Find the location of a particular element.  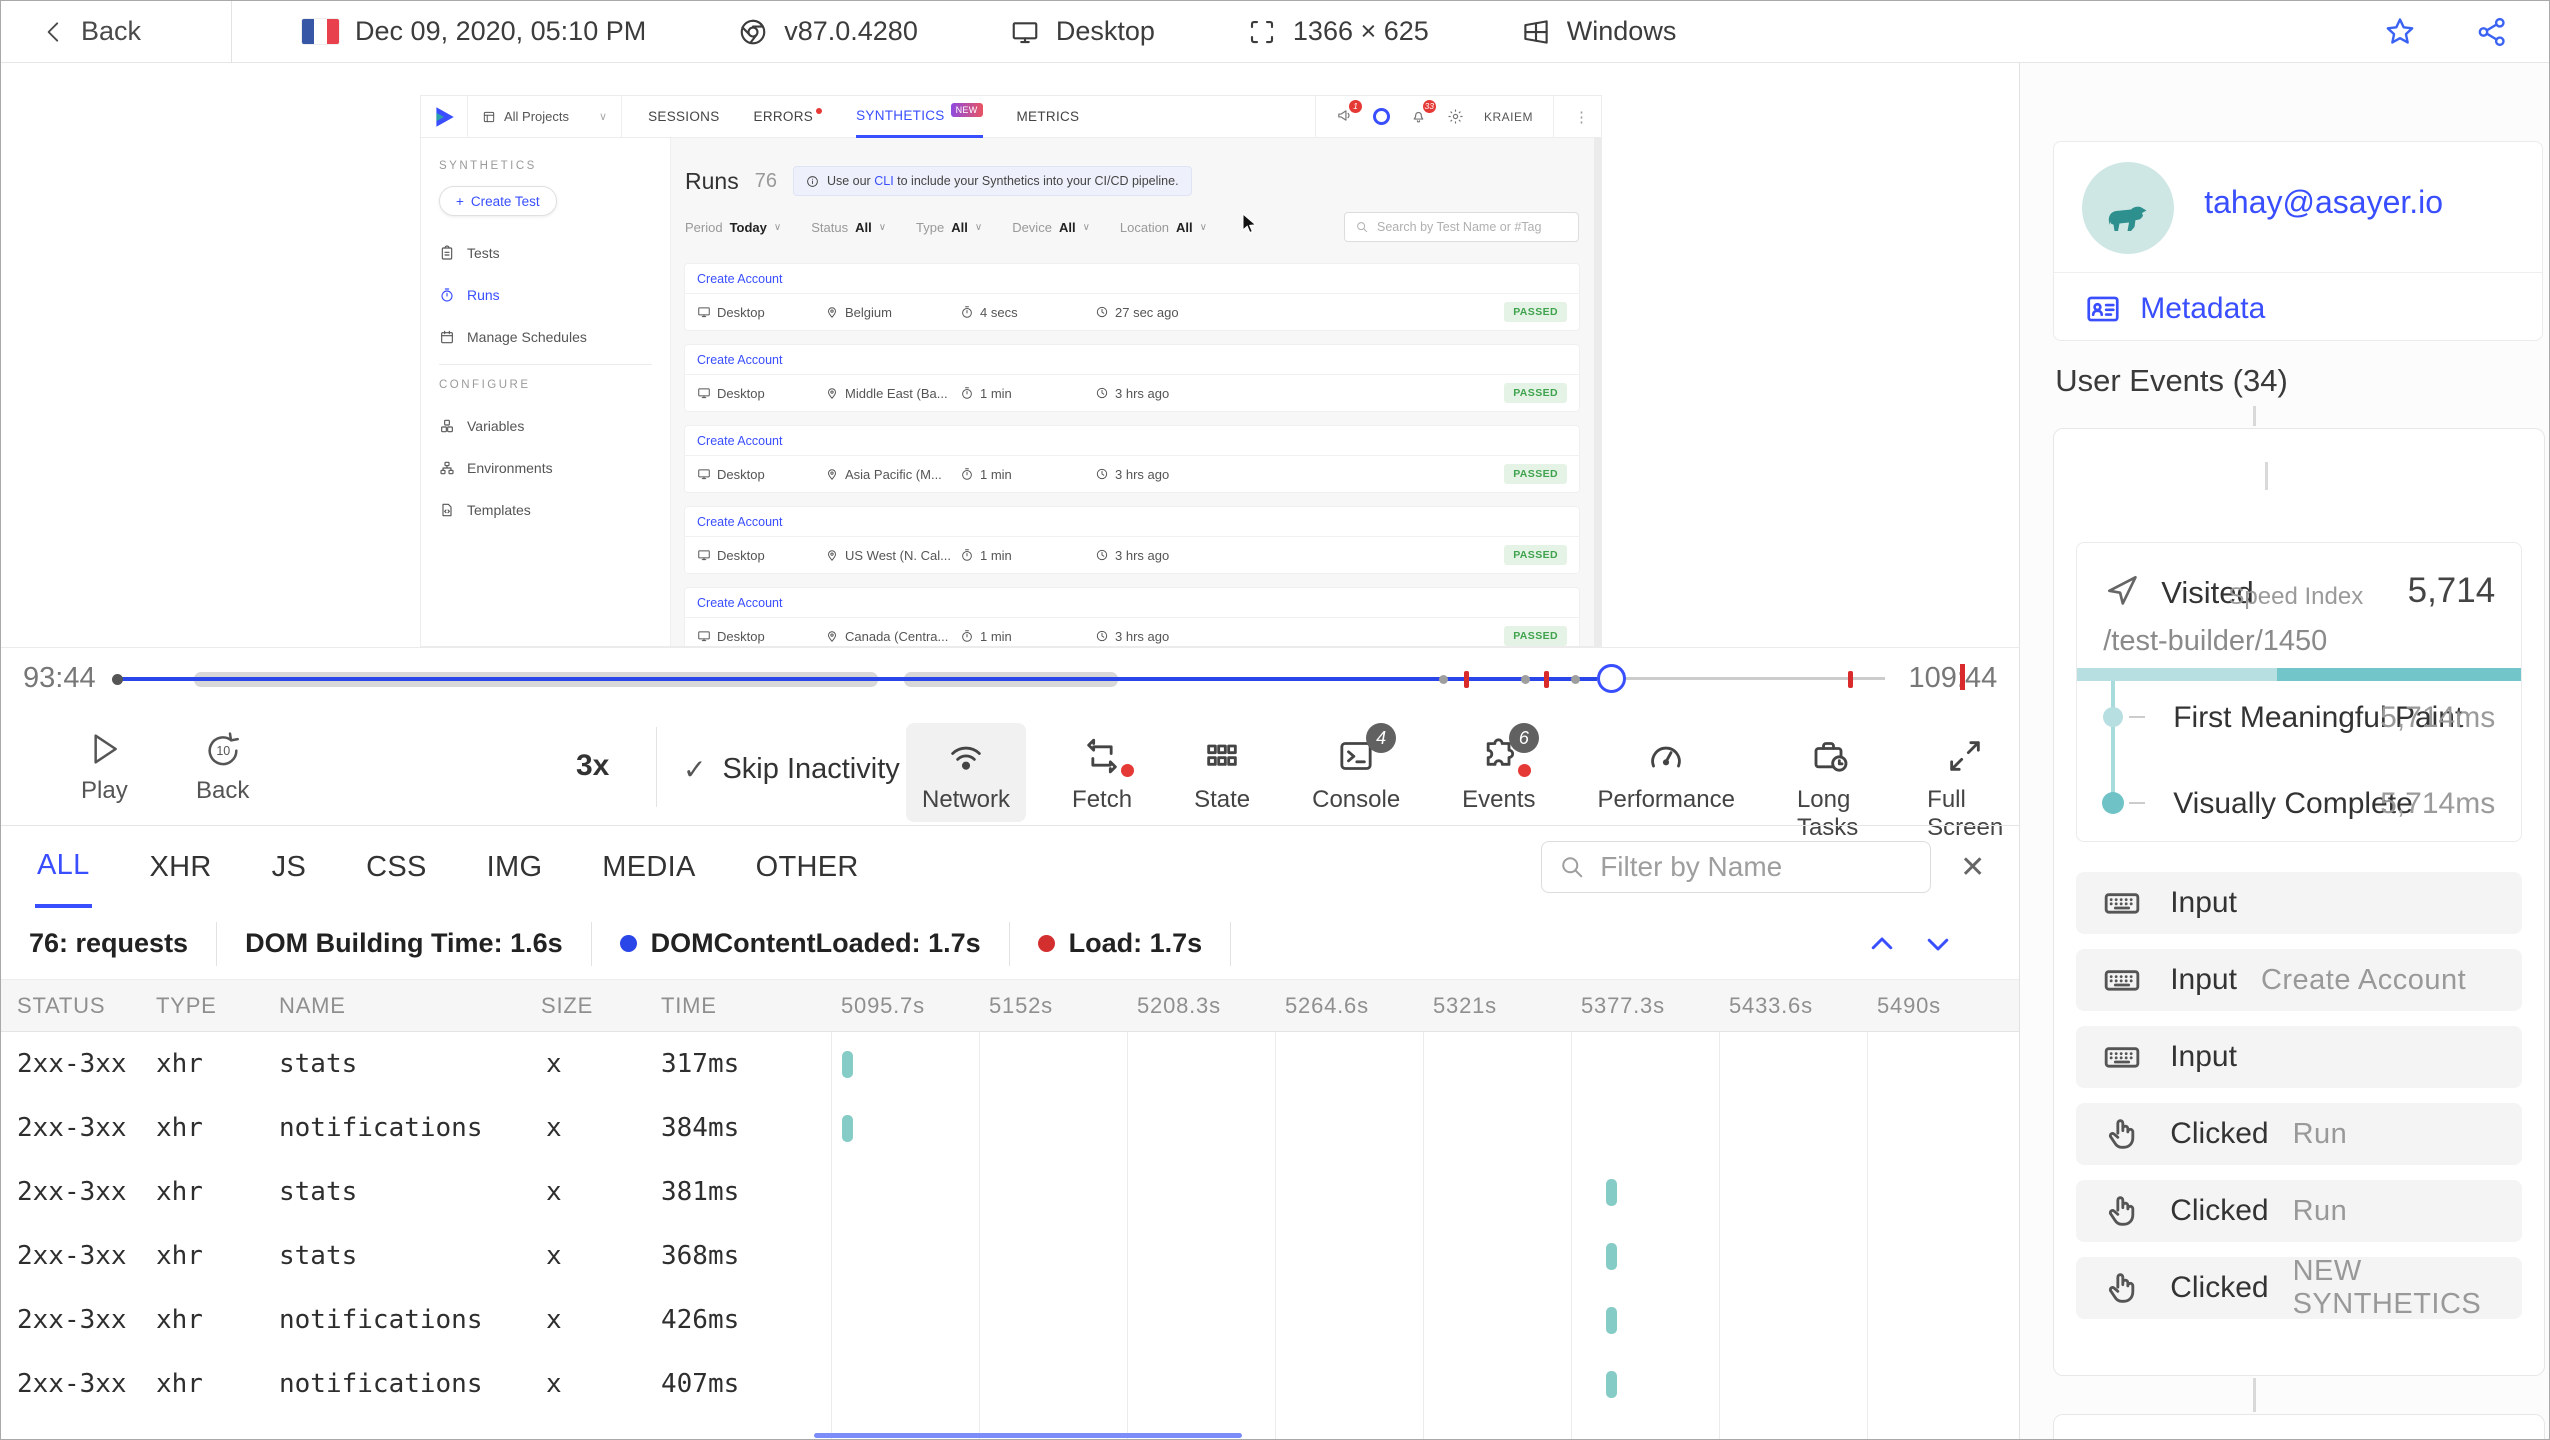

screen-size-icon is located at coordinates (1261, 31).